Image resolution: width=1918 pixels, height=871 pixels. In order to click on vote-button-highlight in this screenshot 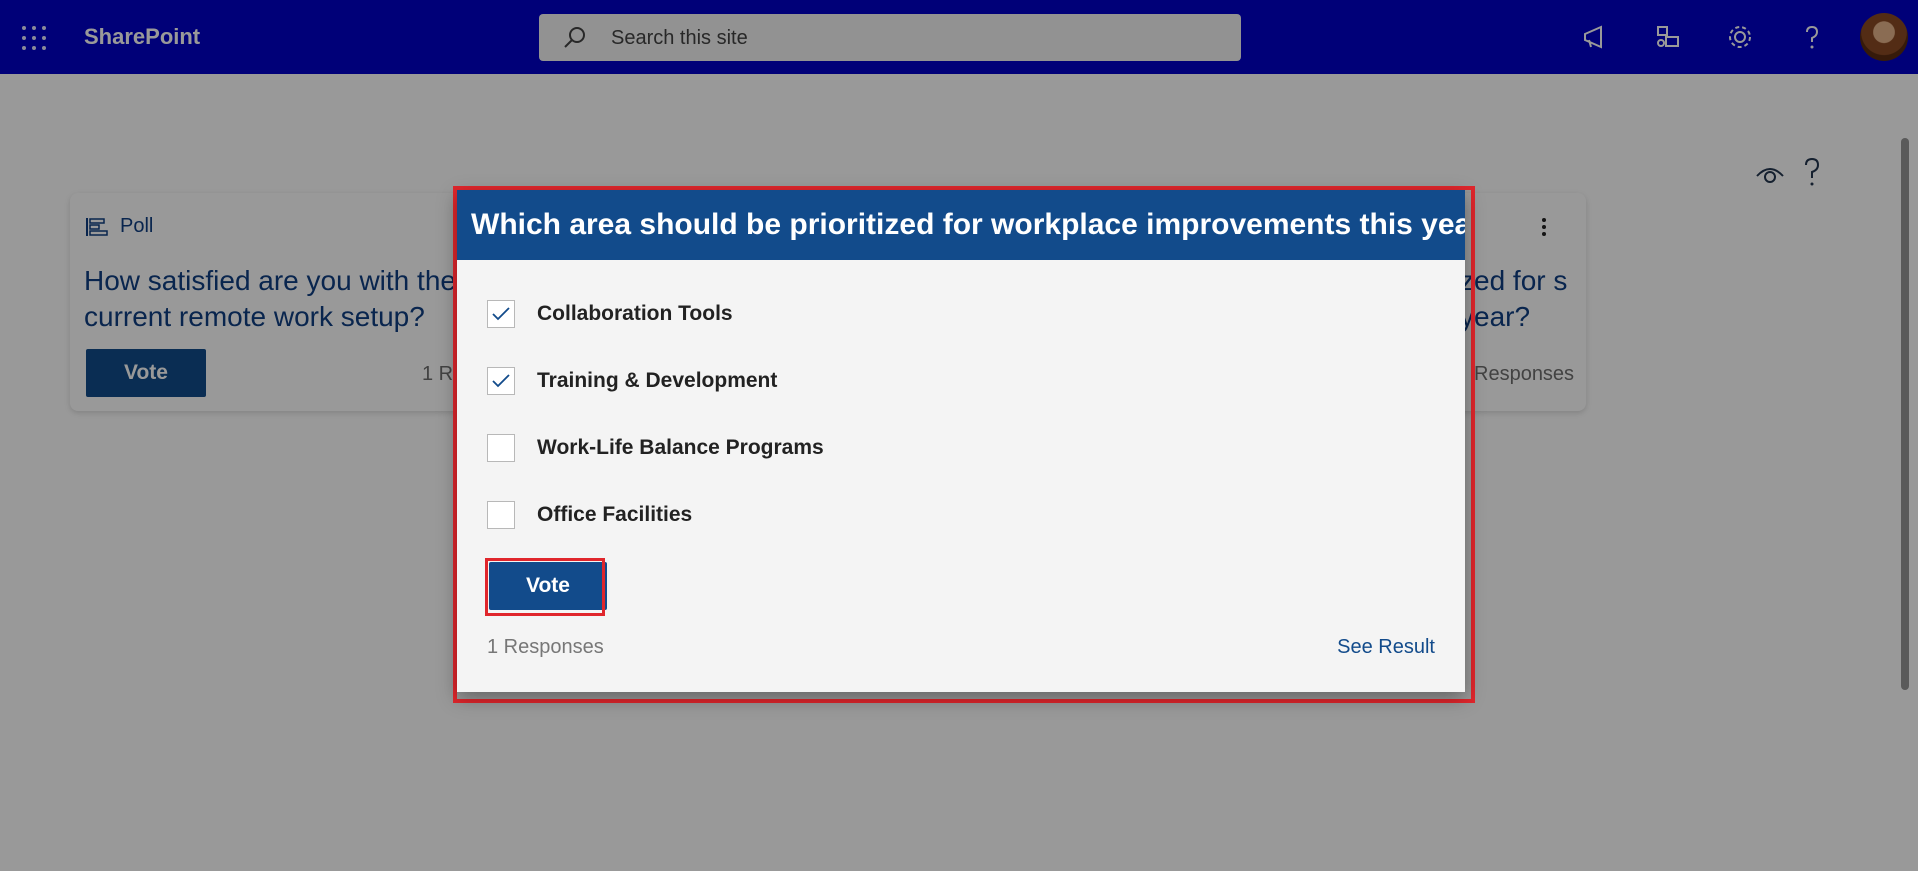, I will do `click(545, 587)`.